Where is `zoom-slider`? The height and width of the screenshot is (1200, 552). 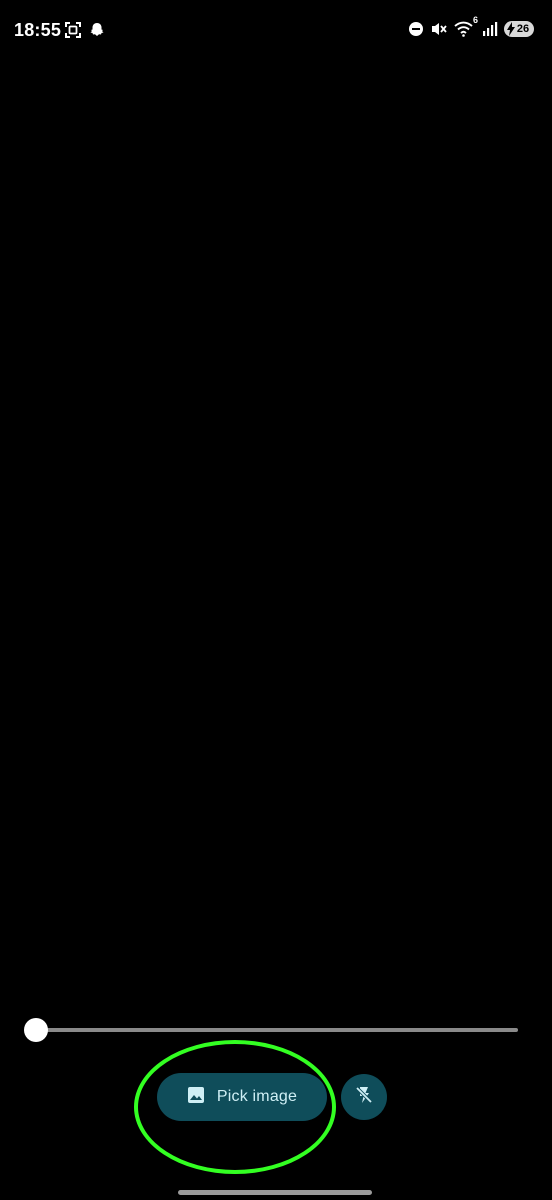 zoom-slider is located at coordinates (271, 1030).